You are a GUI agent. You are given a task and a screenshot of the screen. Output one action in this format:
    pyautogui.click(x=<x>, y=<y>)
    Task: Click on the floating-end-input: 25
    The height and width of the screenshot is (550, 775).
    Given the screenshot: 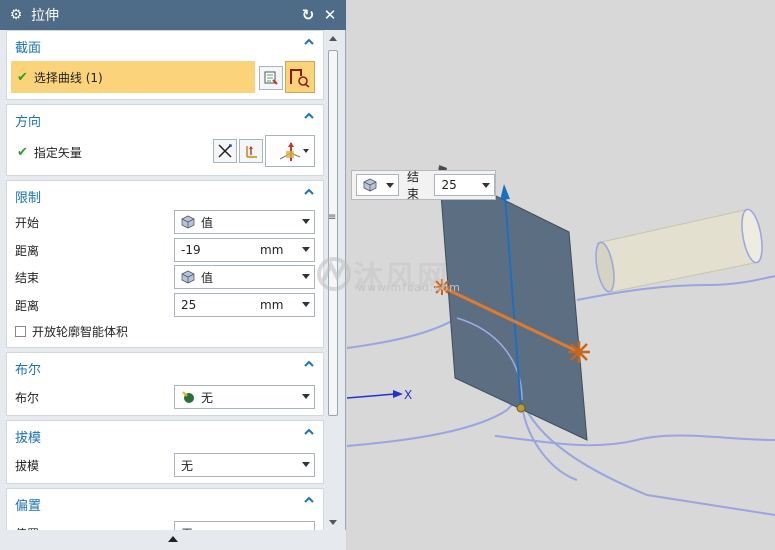 What is the action you would take?
    pyautogui.click(x=464, y=185)
    